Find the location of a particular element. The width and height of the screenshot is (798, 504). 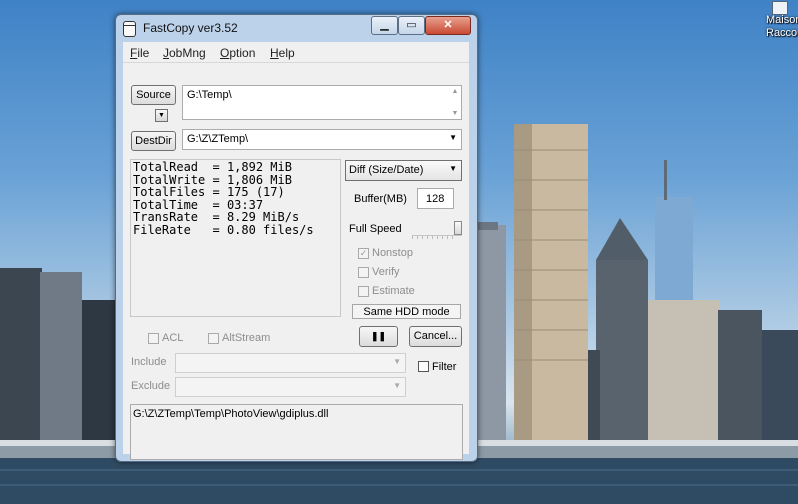

slider-ticks is located at coordinates (434, 237).